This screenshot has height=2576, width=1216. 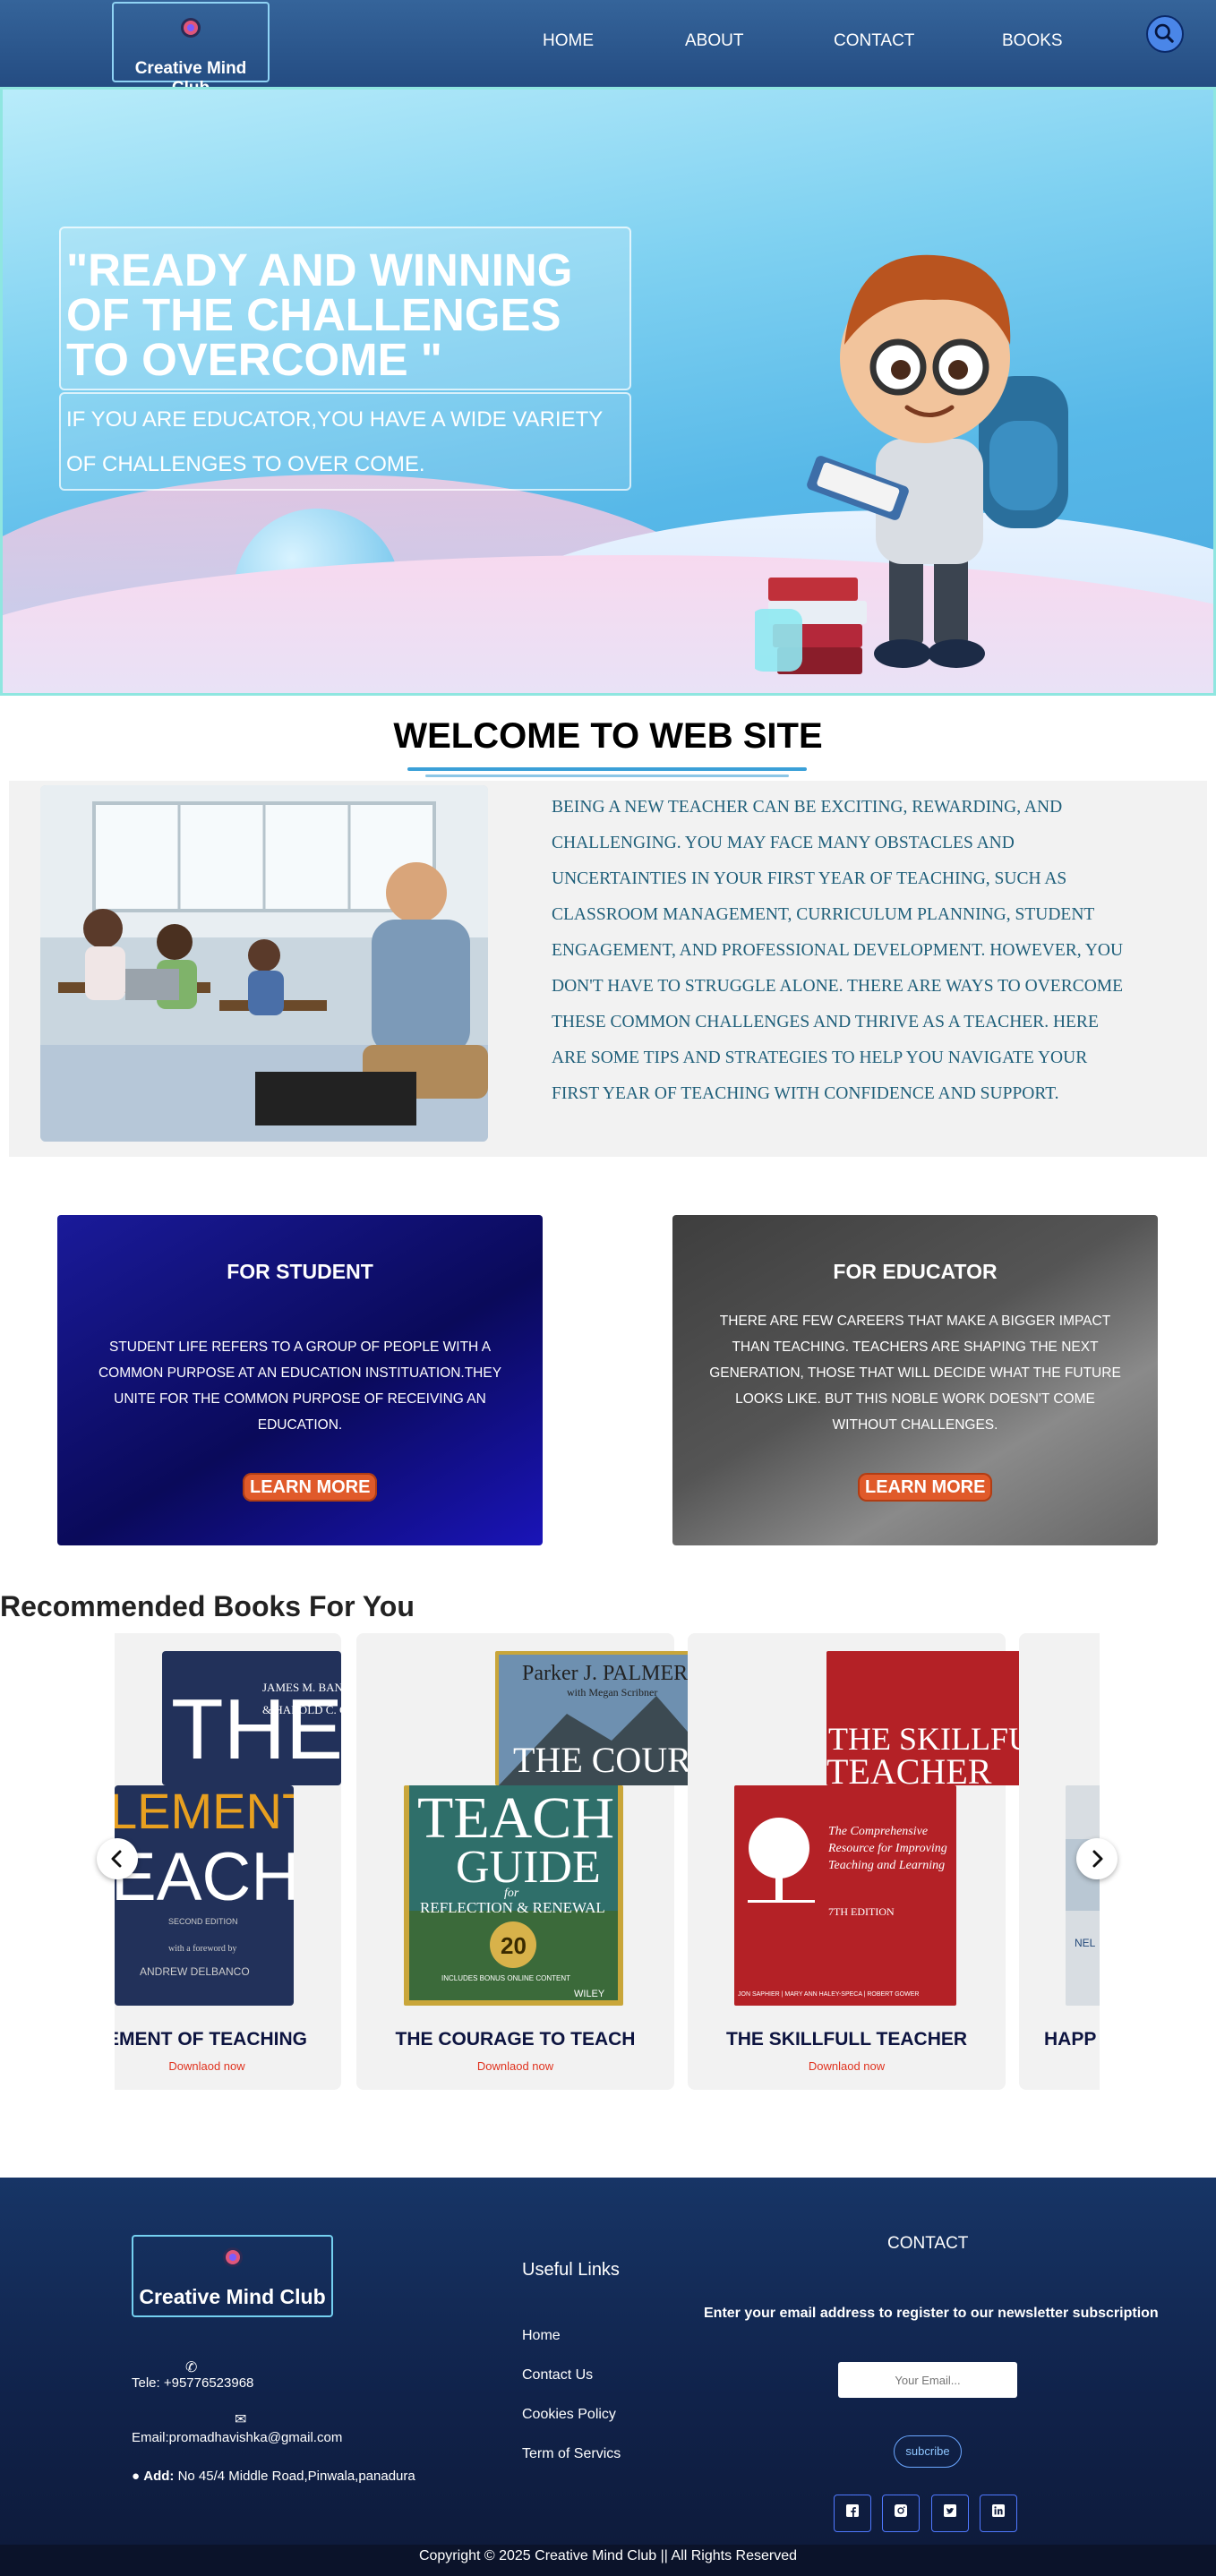 I want to click on chevron-left-icon, so click(x=116, y=1859).